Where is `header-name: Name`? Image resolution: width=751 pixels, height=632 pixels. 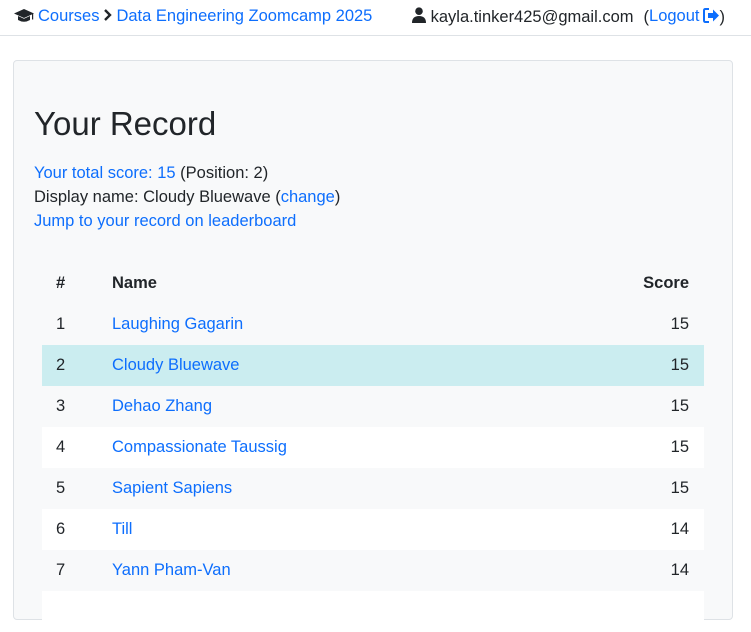 header-name: Name is located at coordinates (134, 283).